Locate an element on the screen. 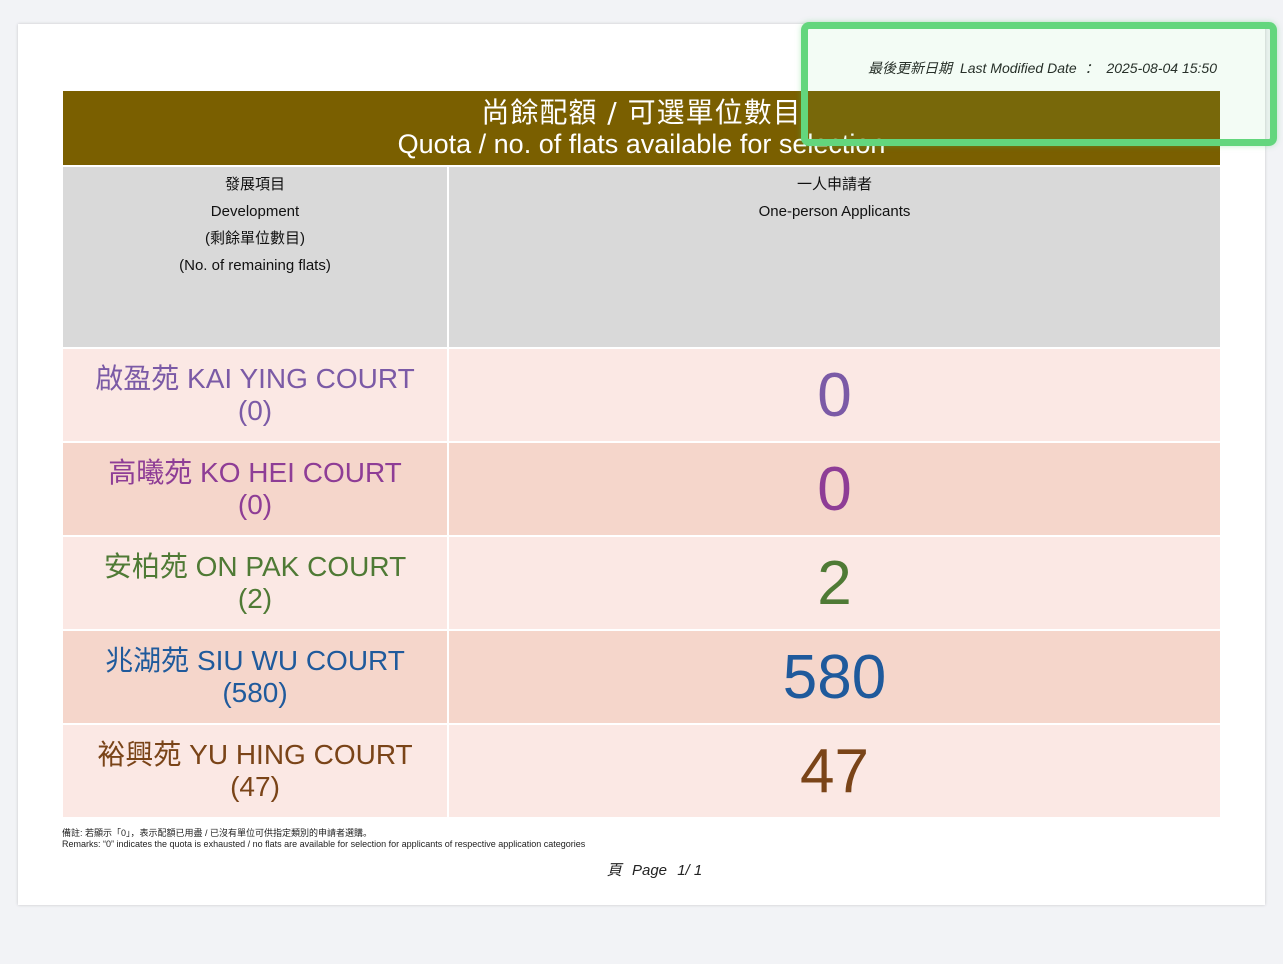 Image resolution: width=1283 pixels, height=964 pixels. development-cell: 裕興苑 YU HING COURT (47) is located at coordinates (255, 771).